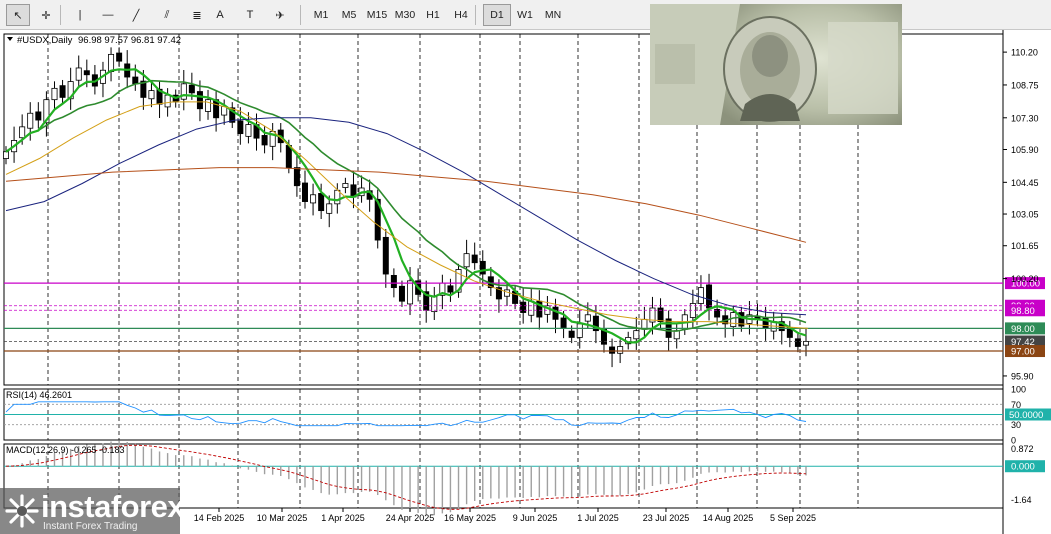 The image size is (1051, 534). Describe the element at coordinates (90, 526) in the screenshot. I see `logo-subtitle: Instant Forex Trading` at that location.